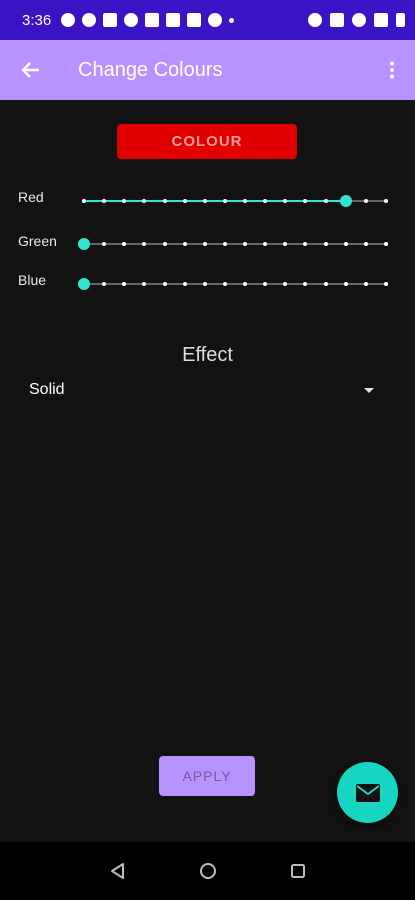  What do you see at coordinates (207, 776) in the screenshot?
I see `apply-button: APPLY` at bounding box center [207, 776].